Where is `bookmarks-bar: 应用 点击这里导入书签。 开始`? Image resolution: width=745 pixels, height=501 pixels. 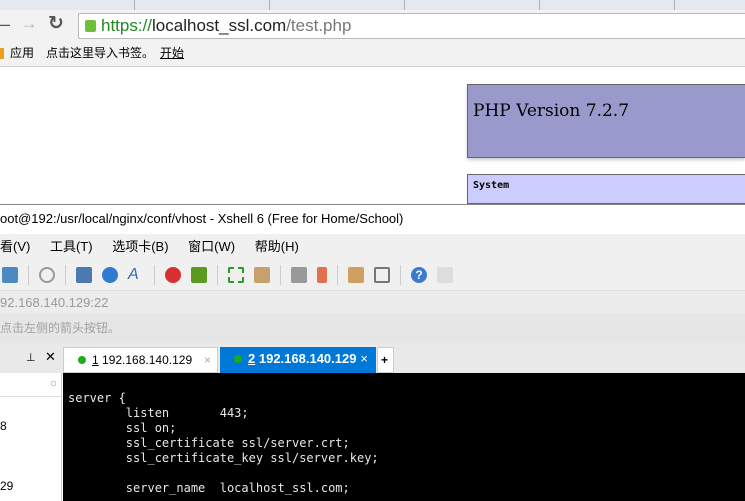
bookmarks-bar: 应用 点击这里导入书签。 开始 is located at coordinates (372, 53).